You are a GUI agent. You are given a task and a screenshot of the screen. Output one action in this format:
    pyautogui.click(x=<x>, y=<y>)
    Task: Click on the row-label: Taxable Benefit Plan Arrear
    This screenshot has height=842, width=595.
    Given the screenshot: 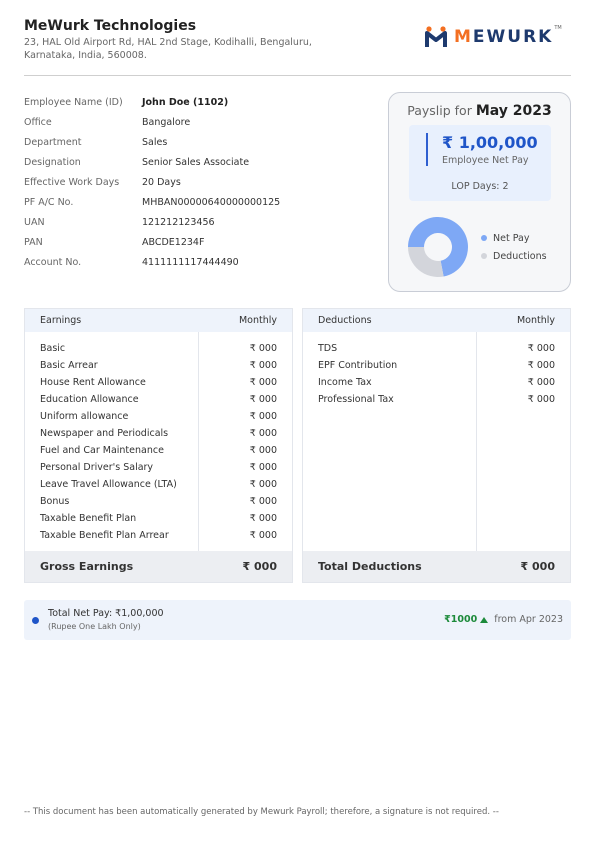 What is the action you would take?
    pyautogui.click(x=104, y=535)
    